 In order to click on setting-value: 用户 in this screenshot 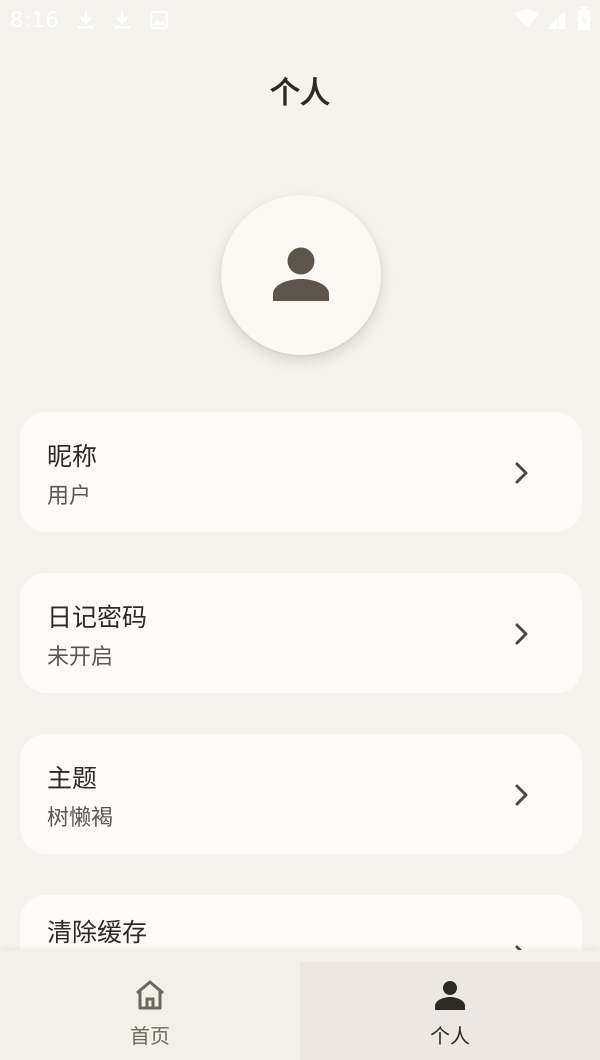, I will do `click(69, 496)`.